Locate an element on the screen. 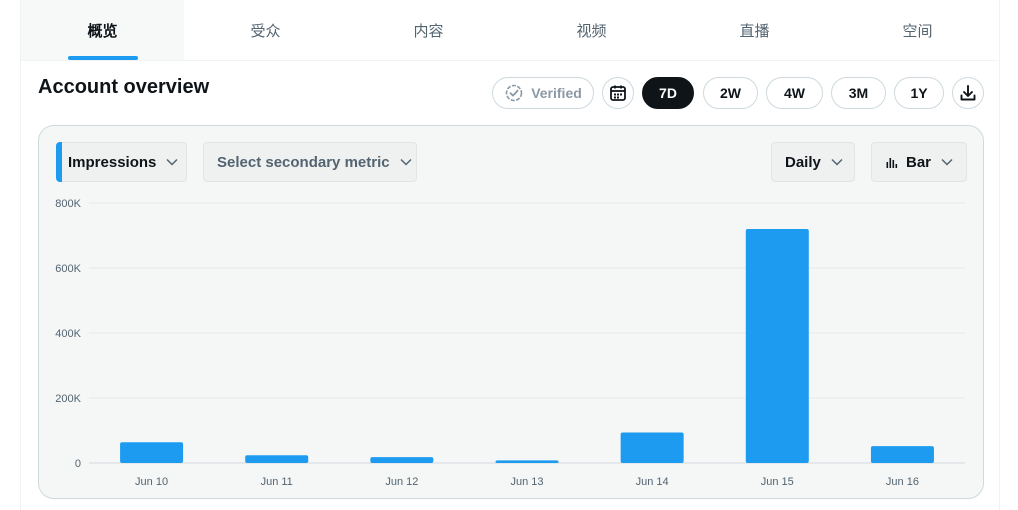  range-3m-button: 3M is located at coordinates (858, 93).